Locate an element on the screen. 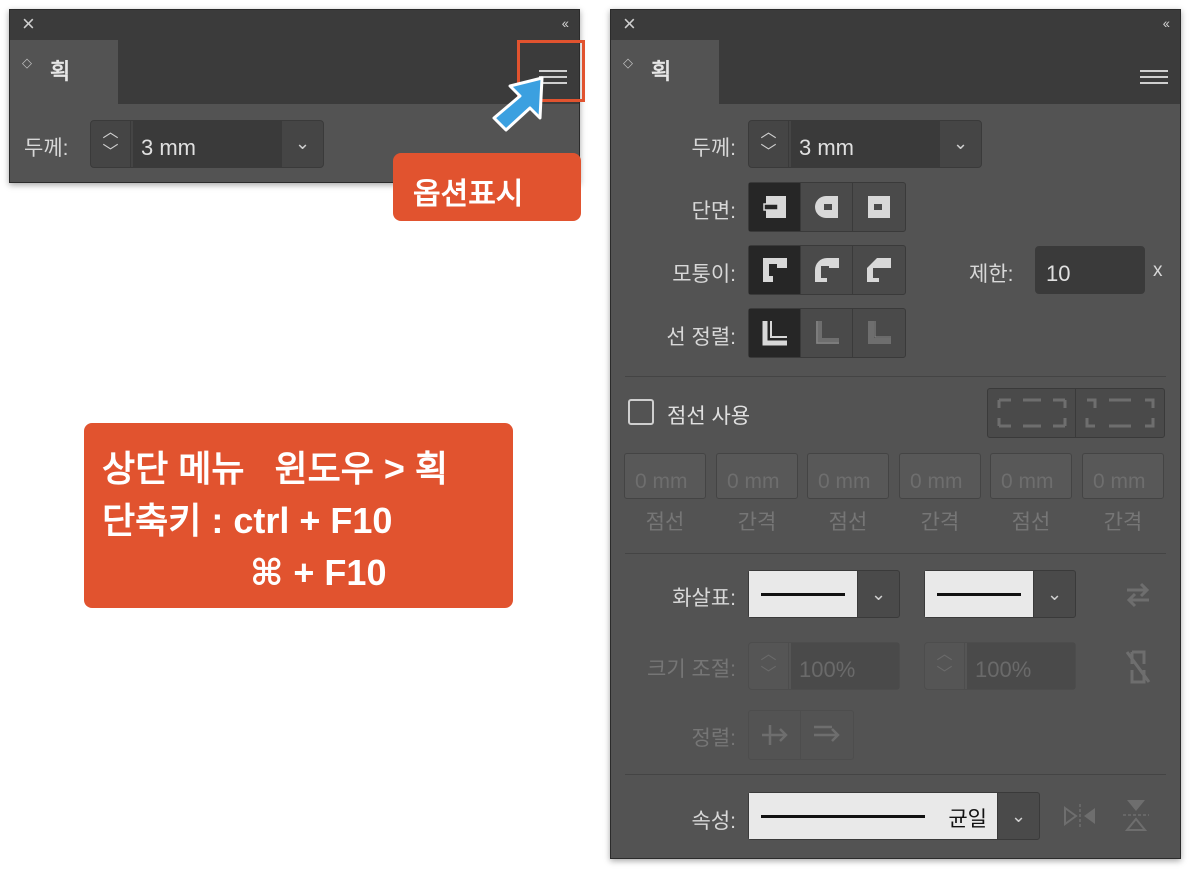 This screenshot has height=876, width=1190. miter-join-icon is located at coordinates (774, 270).